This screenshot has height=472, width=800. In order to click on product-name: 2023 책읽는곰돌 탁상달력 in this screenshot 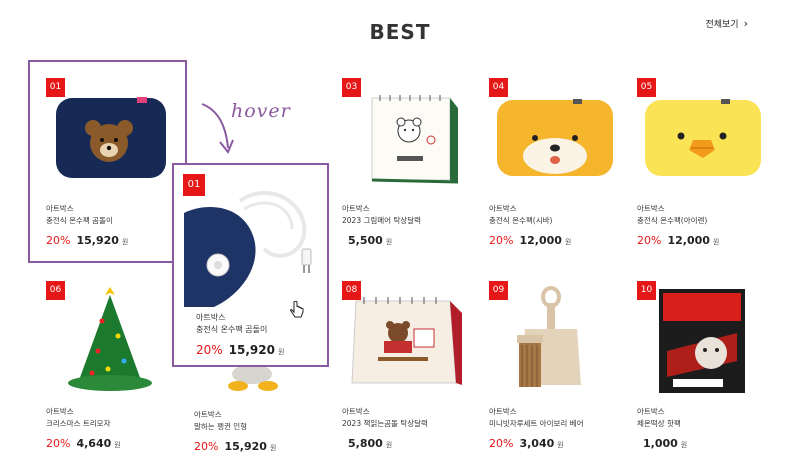, I will do `click(385, 423)`.